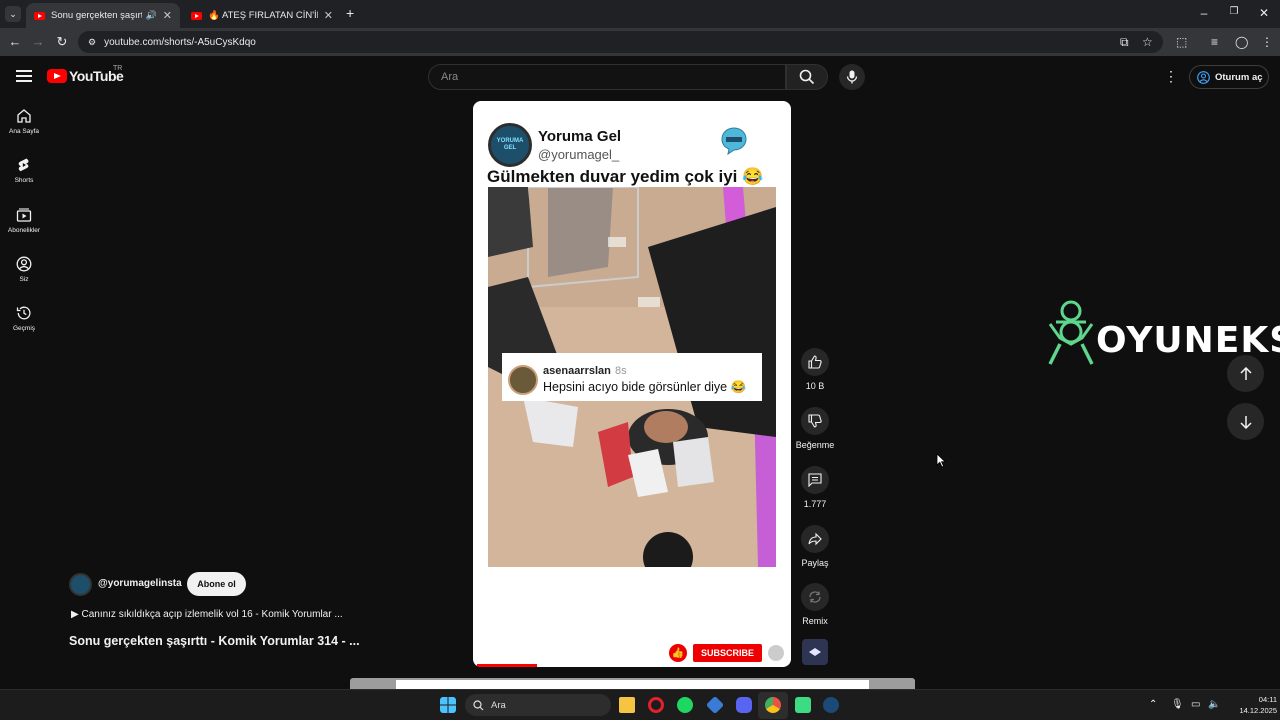  Describe the element at coordinates (620, 42) in the screenshot. I see `address-bar: ⚙ youtube.com/shorts/-A5uCysKdqo` at that location.